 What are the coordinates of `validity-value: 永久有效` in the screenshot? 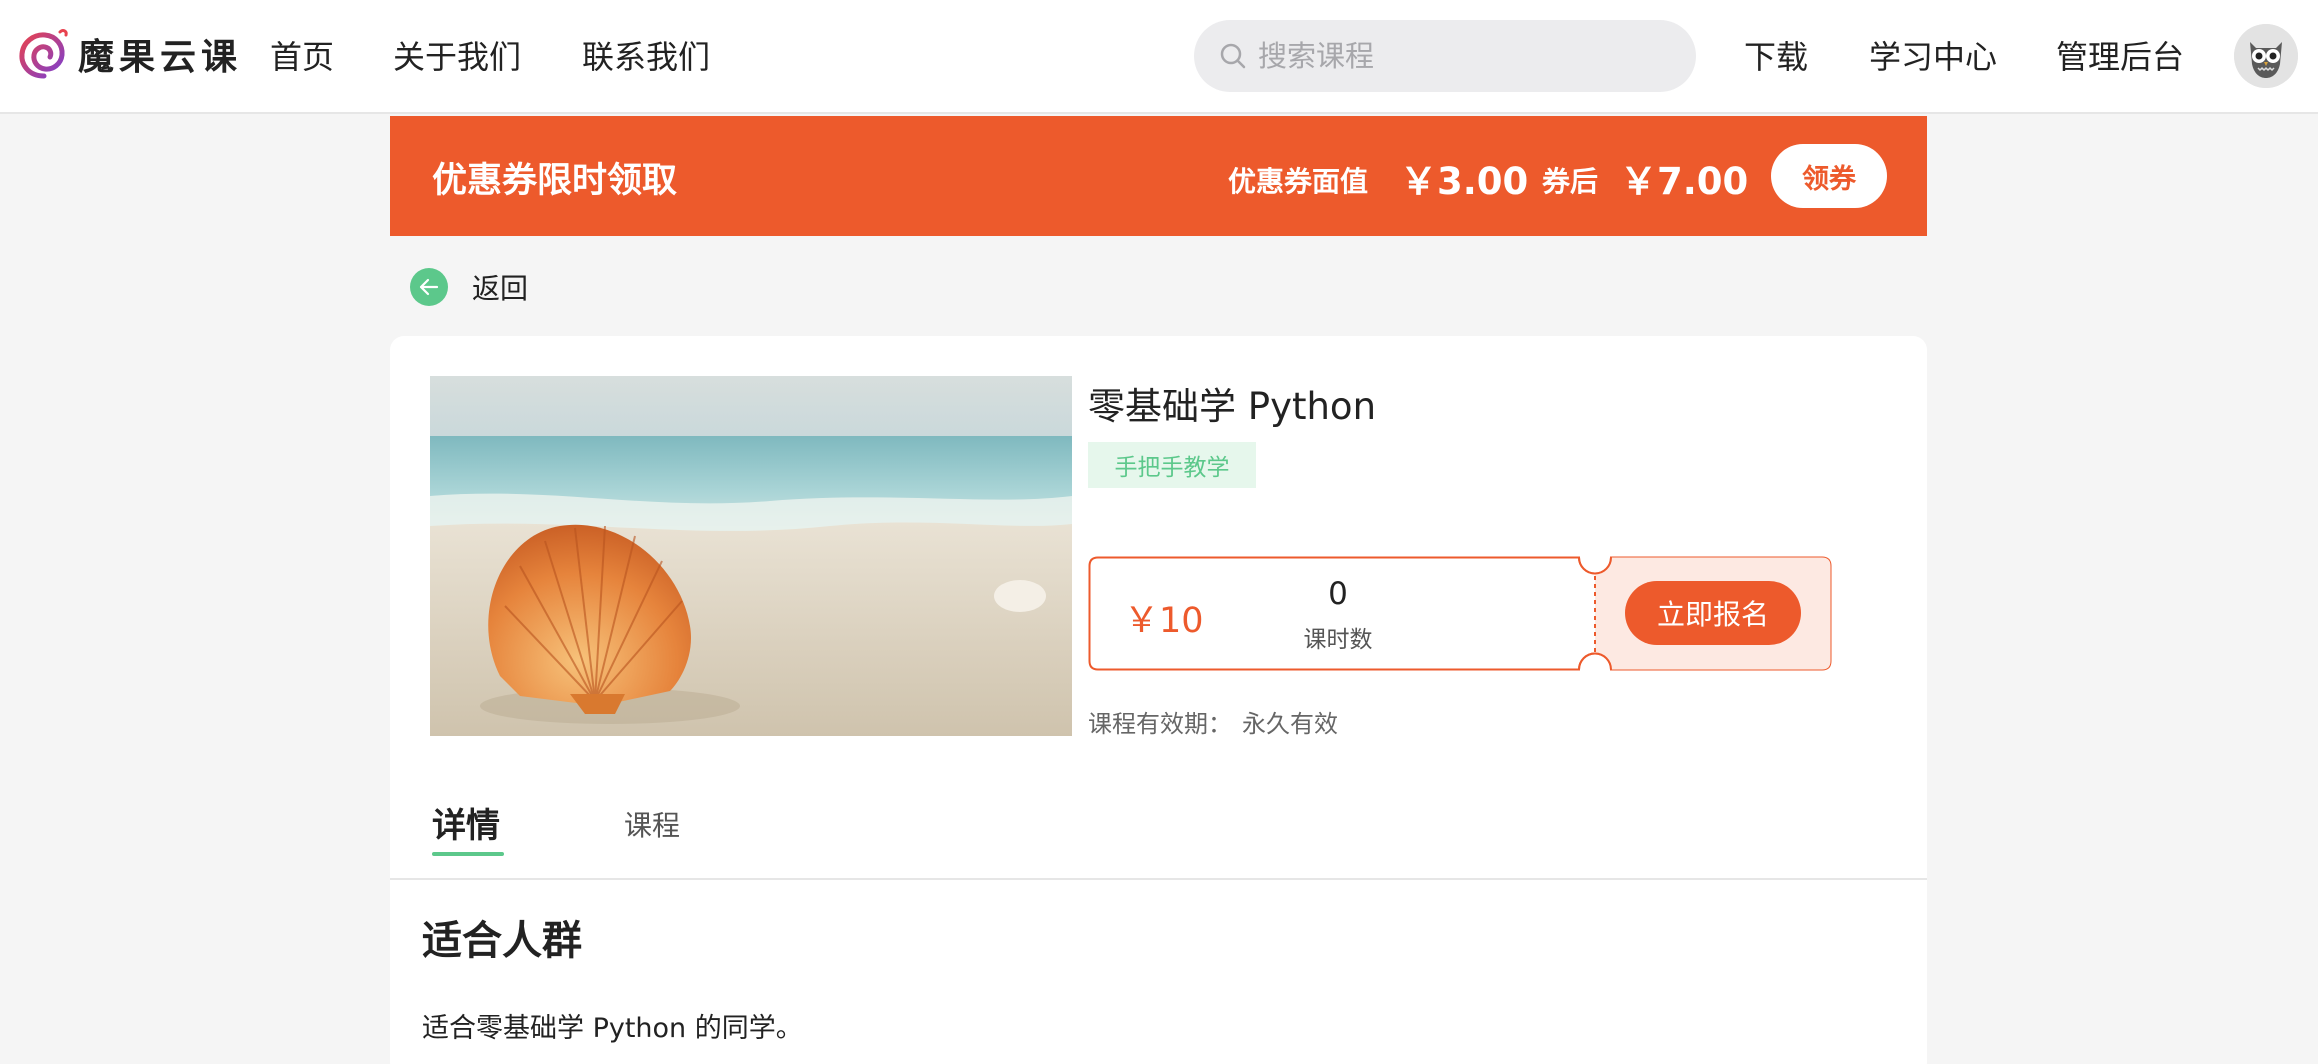 It's located at (1290, 724).